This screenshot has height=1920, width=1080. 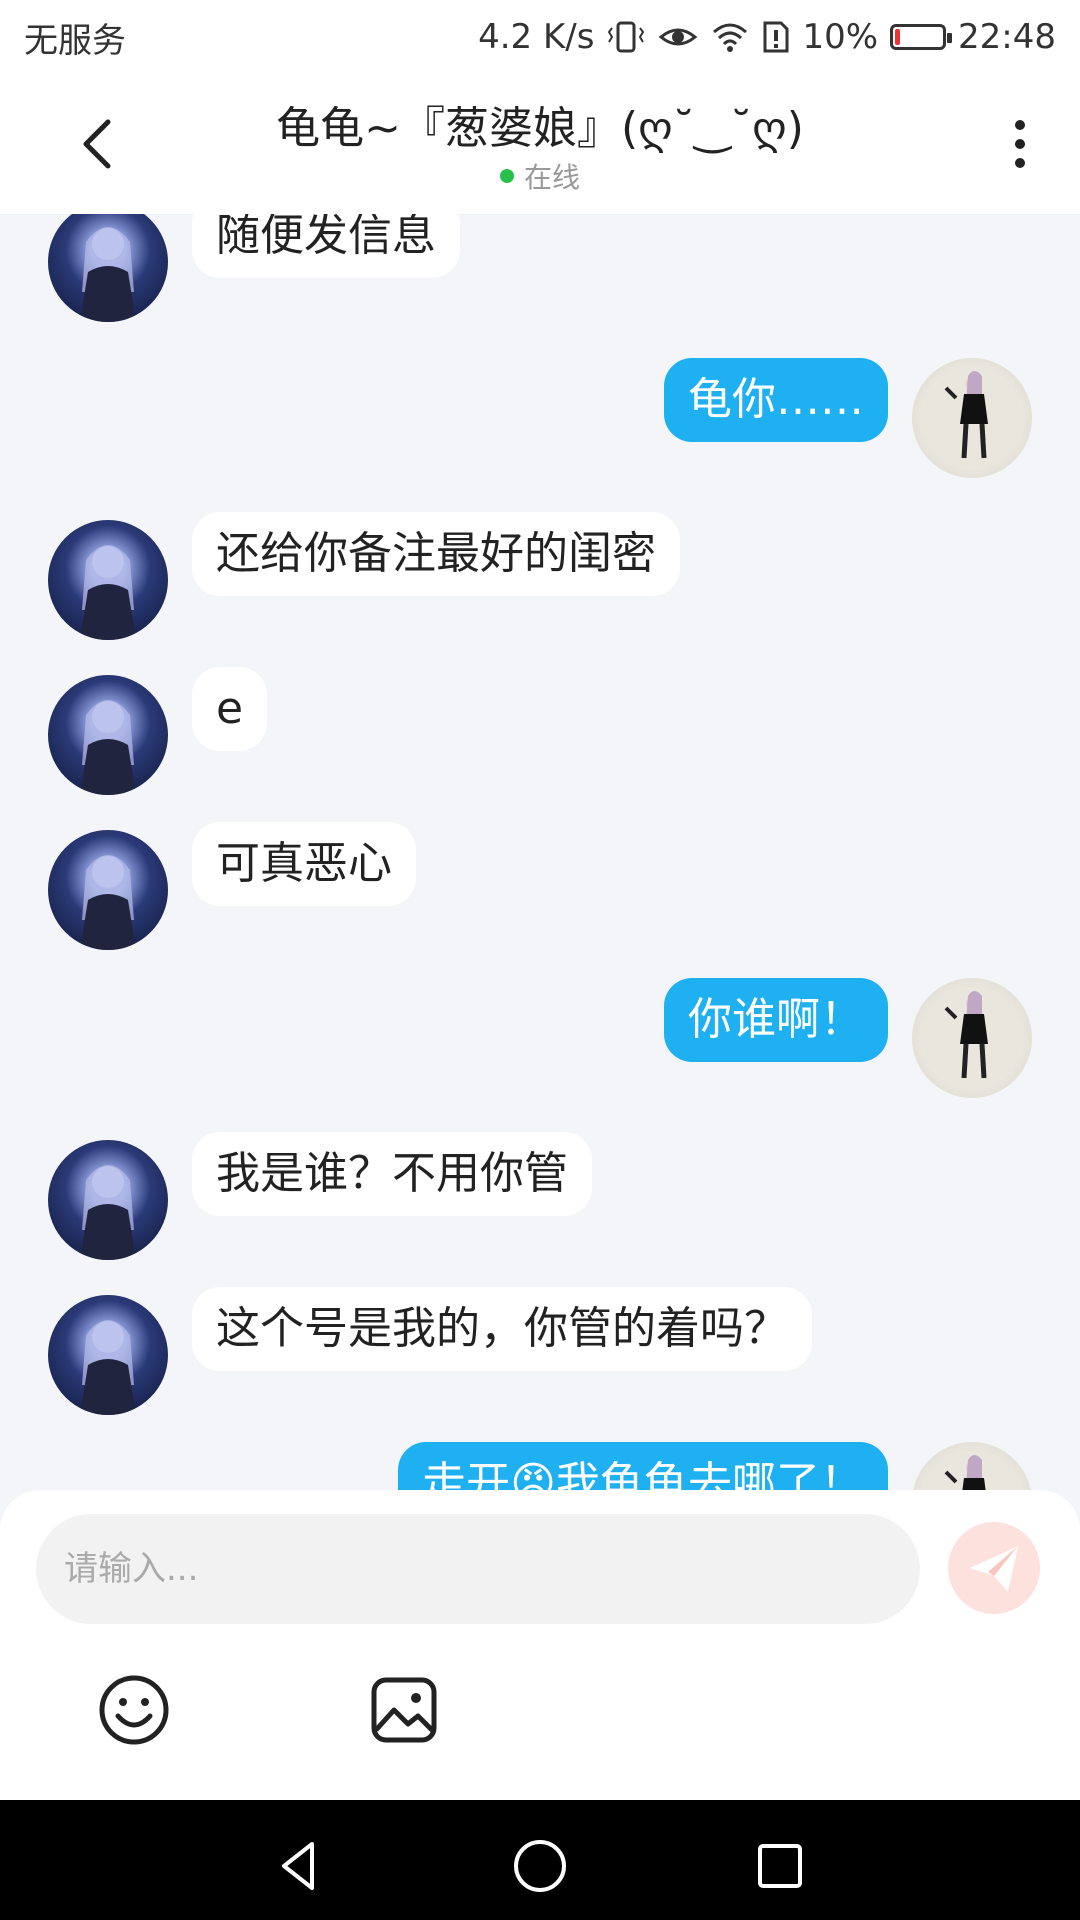 I want to click on message-row: 可真恶心, so click(x=540, y=892).